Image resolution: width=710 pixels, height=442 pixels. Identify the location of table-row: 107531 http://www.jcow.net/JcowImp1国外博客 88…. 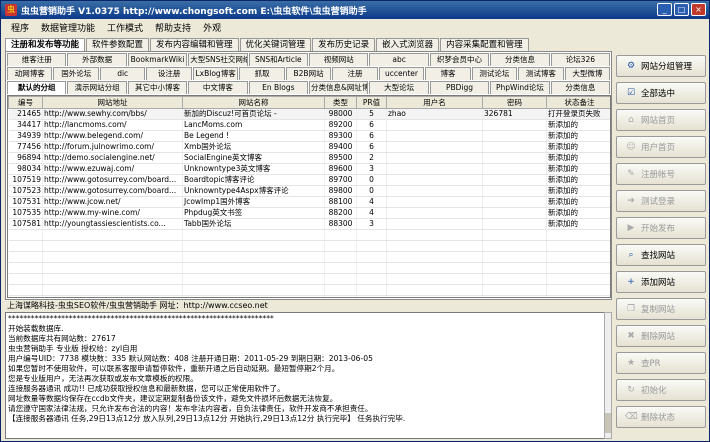
(309, 202).